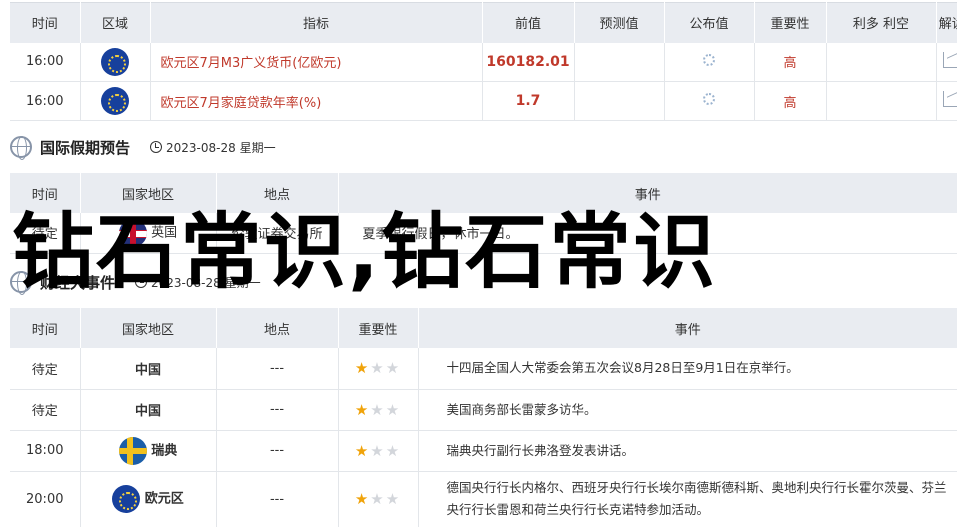 The width and height of the screenshot is (957, 527). What do you see at coordinates (45, 499) in the screenshot?
I see `row-time: 20:00` at bounding box center [45, 499].